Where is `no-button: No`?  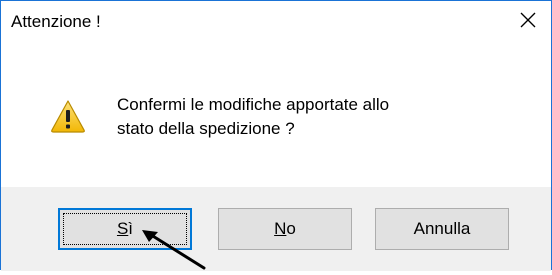 no-button: No is located at coordinates (285, 229).